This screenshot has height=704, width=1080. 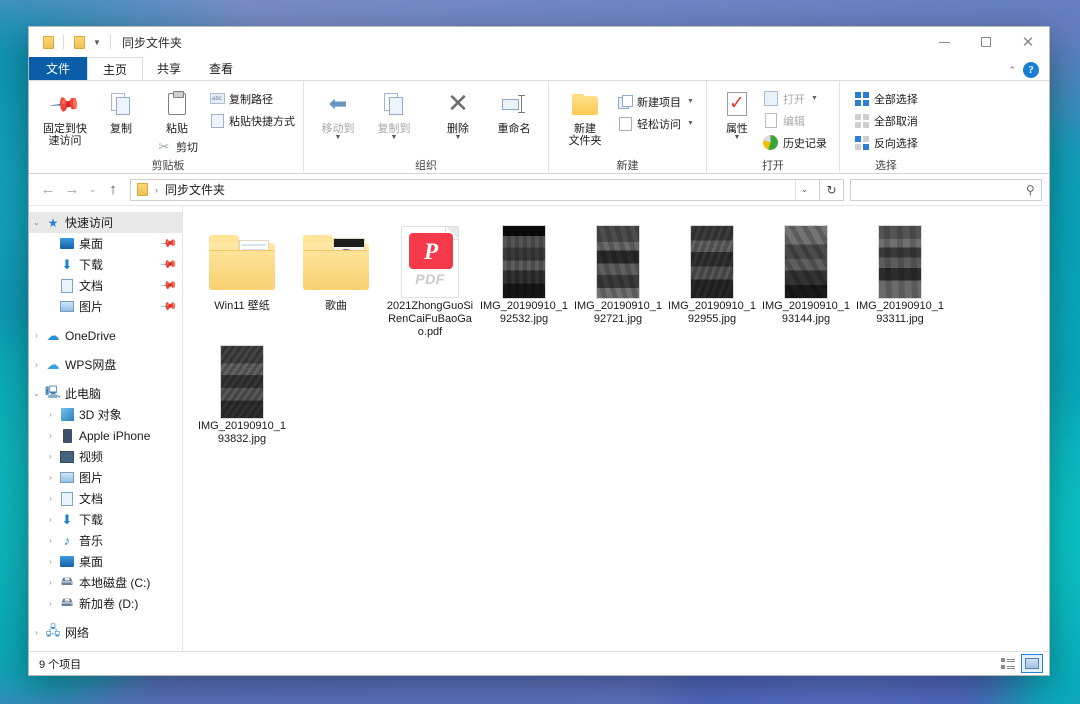 I want to click on tab-share: 共享, so click(x=169, y=68).